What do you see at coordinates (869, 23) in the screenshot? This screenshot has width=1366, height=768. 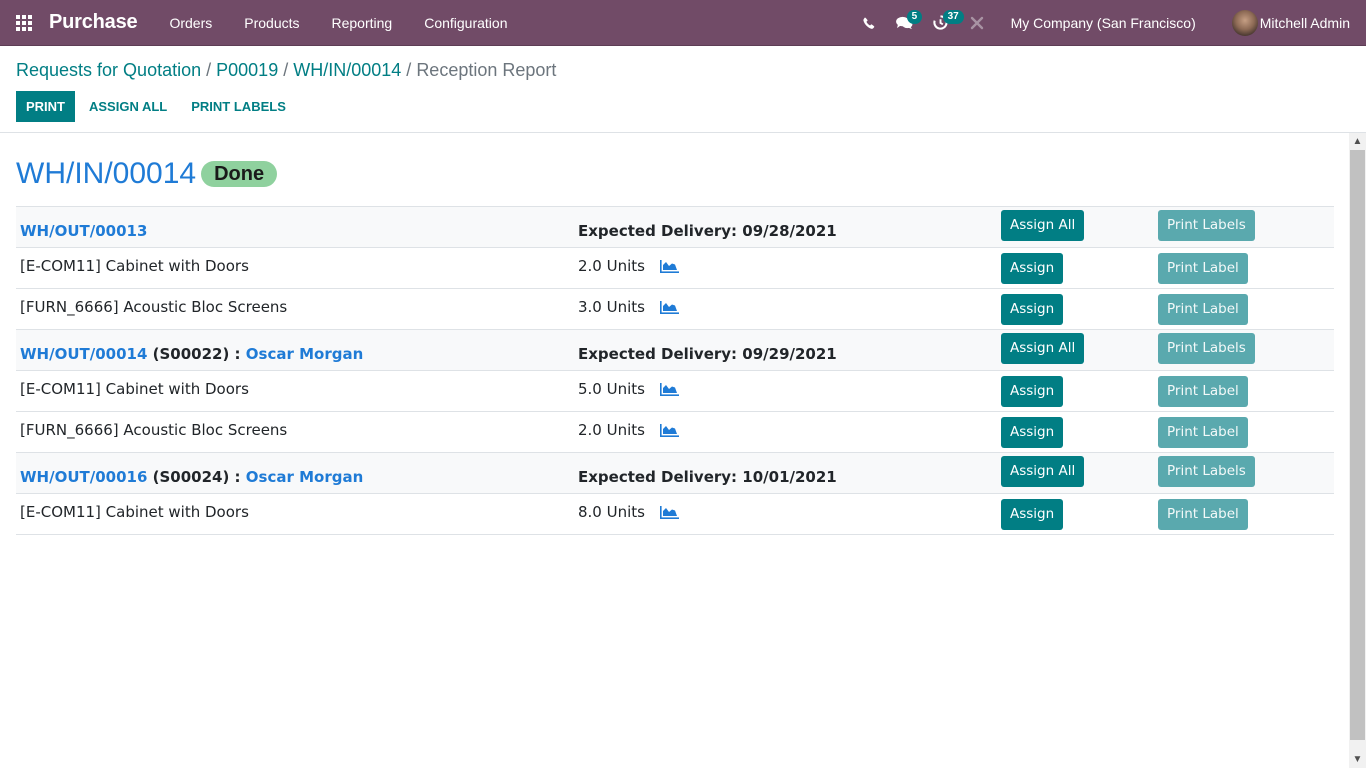 I see `phone-button` at bounding box center [869, 23].